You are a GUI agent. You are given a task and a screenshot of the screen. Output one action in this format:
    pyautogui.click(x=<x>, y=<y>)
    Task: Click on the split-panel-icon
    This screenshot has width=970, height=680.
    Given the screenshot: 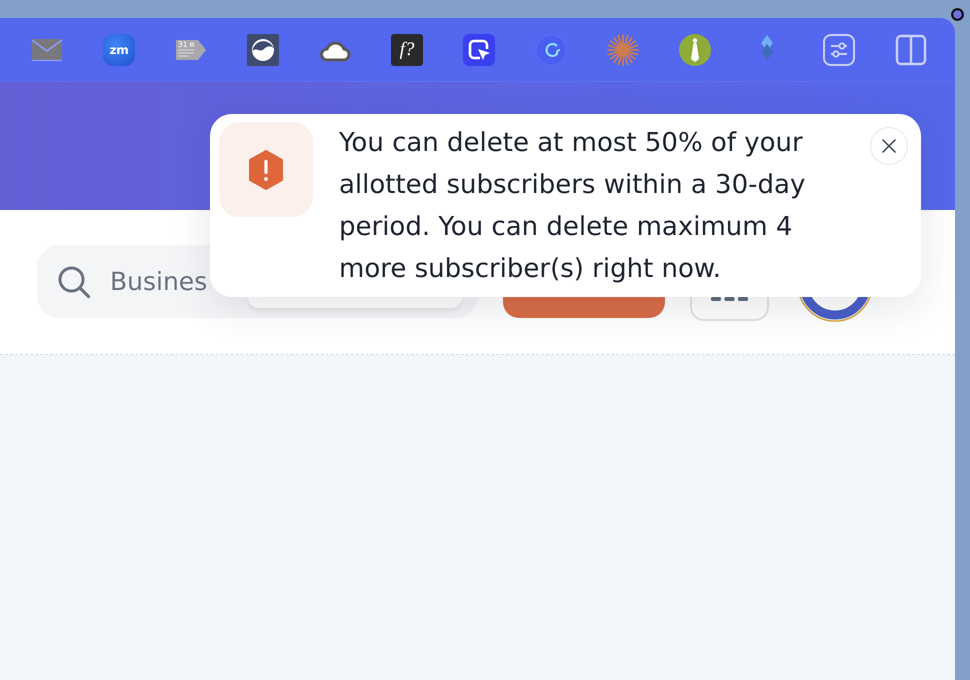 What is the action you would take?
    pyautogui.click(x=911, y=50)
    